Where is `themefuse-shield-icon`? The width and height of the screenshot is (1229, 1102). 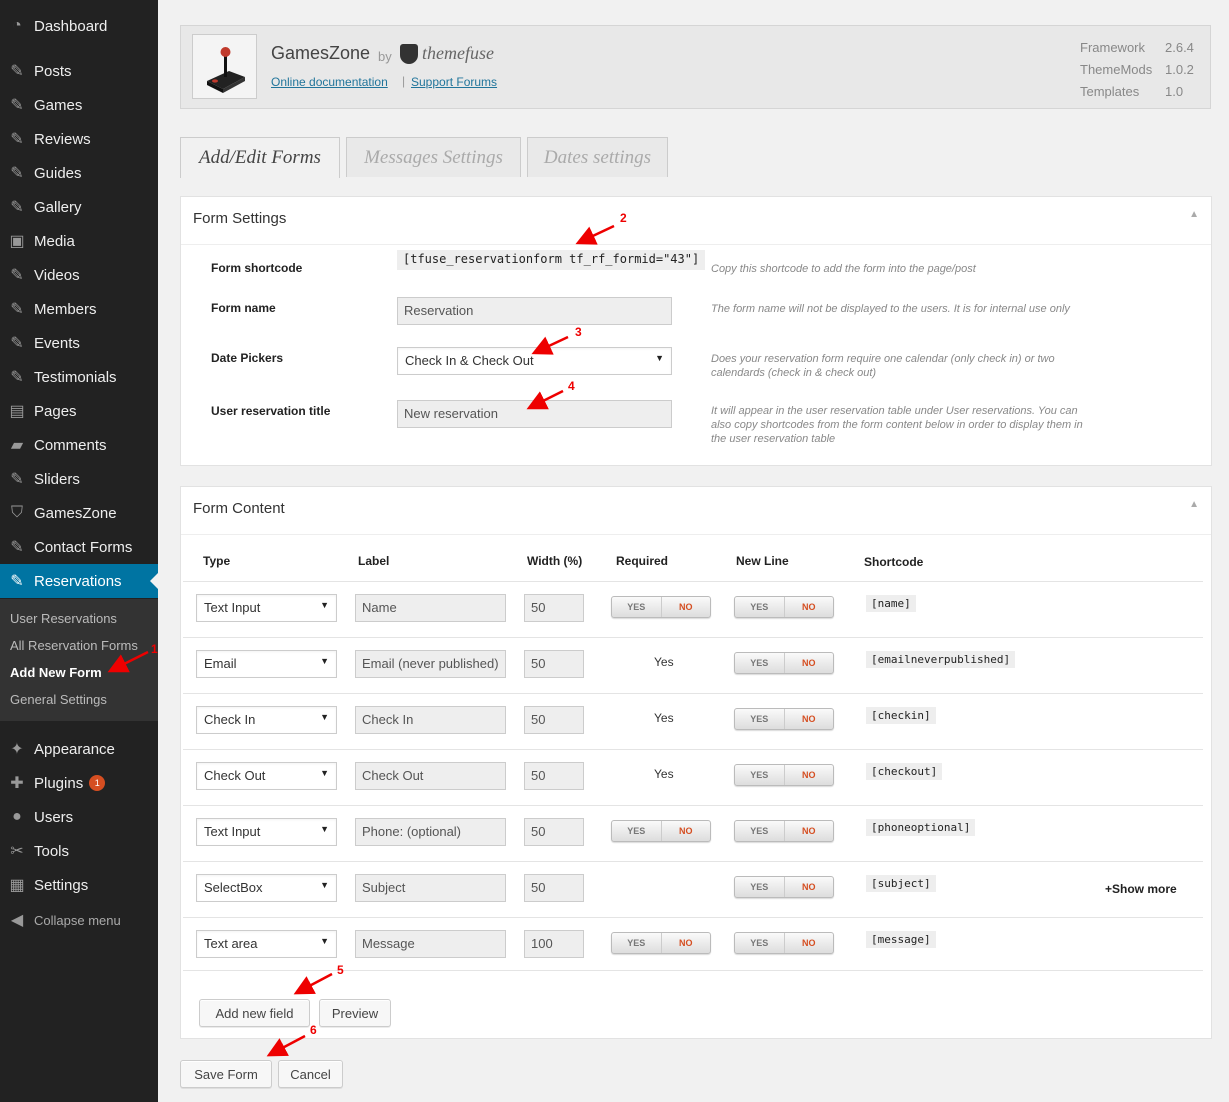 themefuse-shield-icon is located at coordinates (409, 53).